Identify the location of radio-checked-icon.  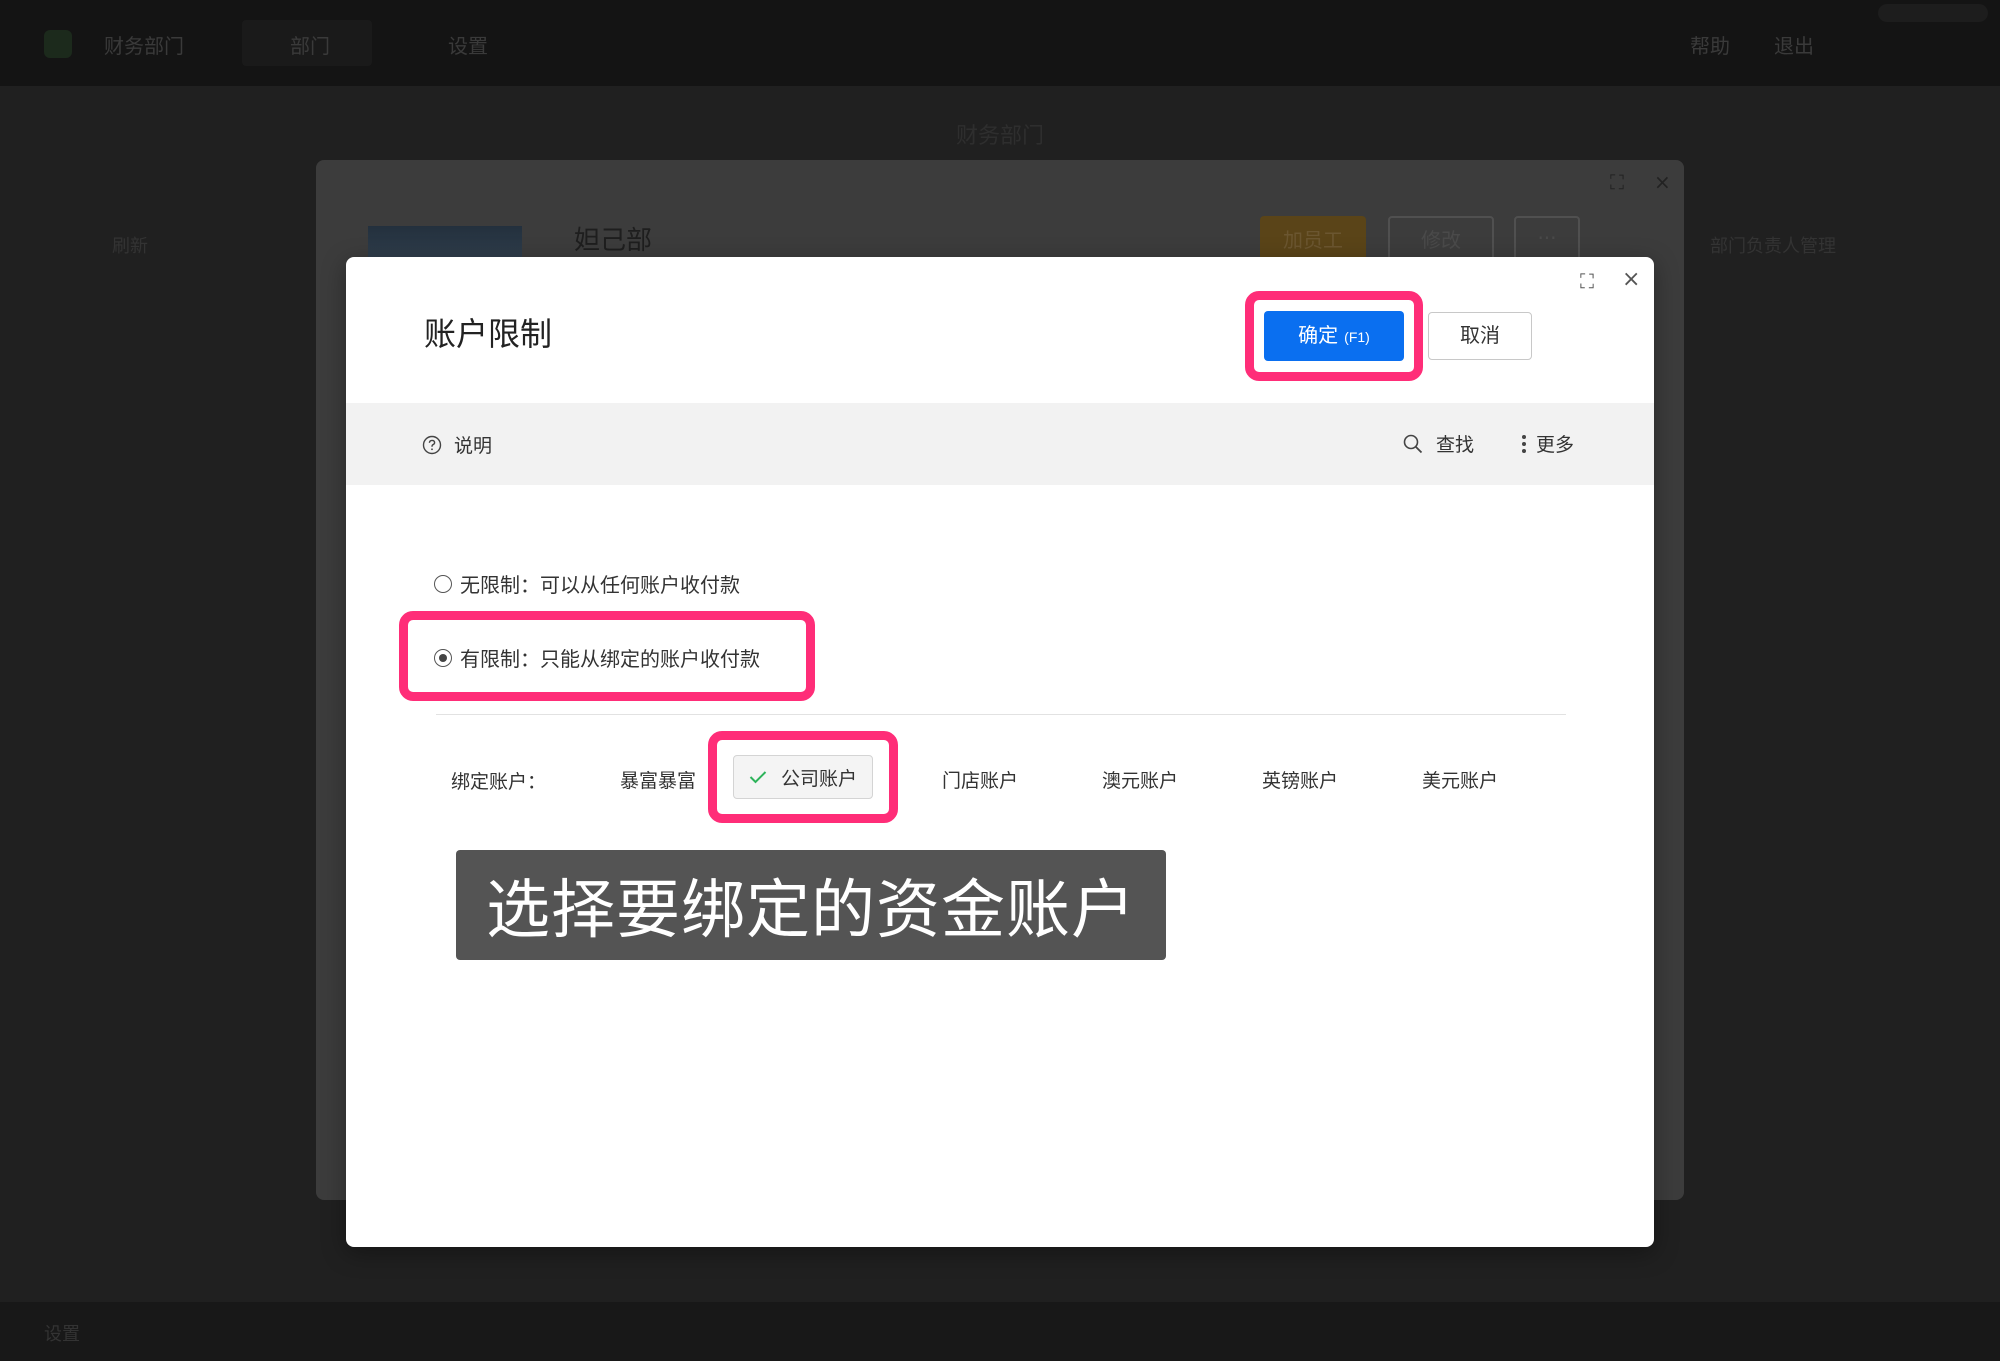
(443, 657).